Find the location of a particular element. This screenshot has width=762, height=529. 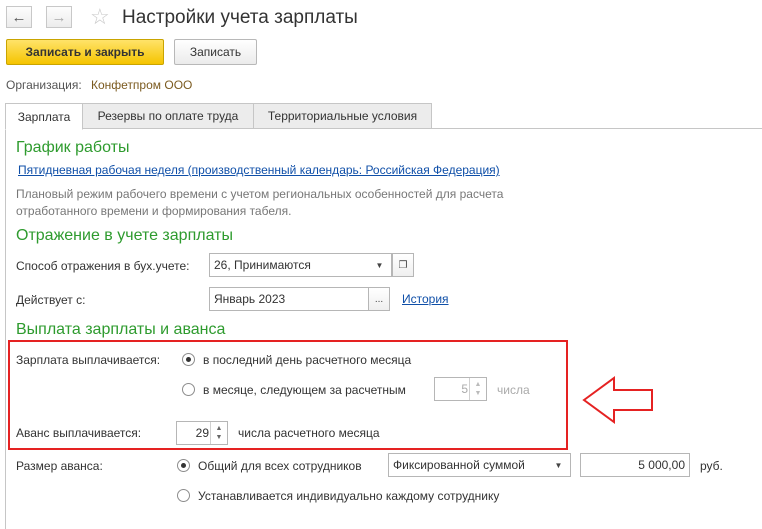

arrow-left-icon: ← is located at coordinates (19, 17).